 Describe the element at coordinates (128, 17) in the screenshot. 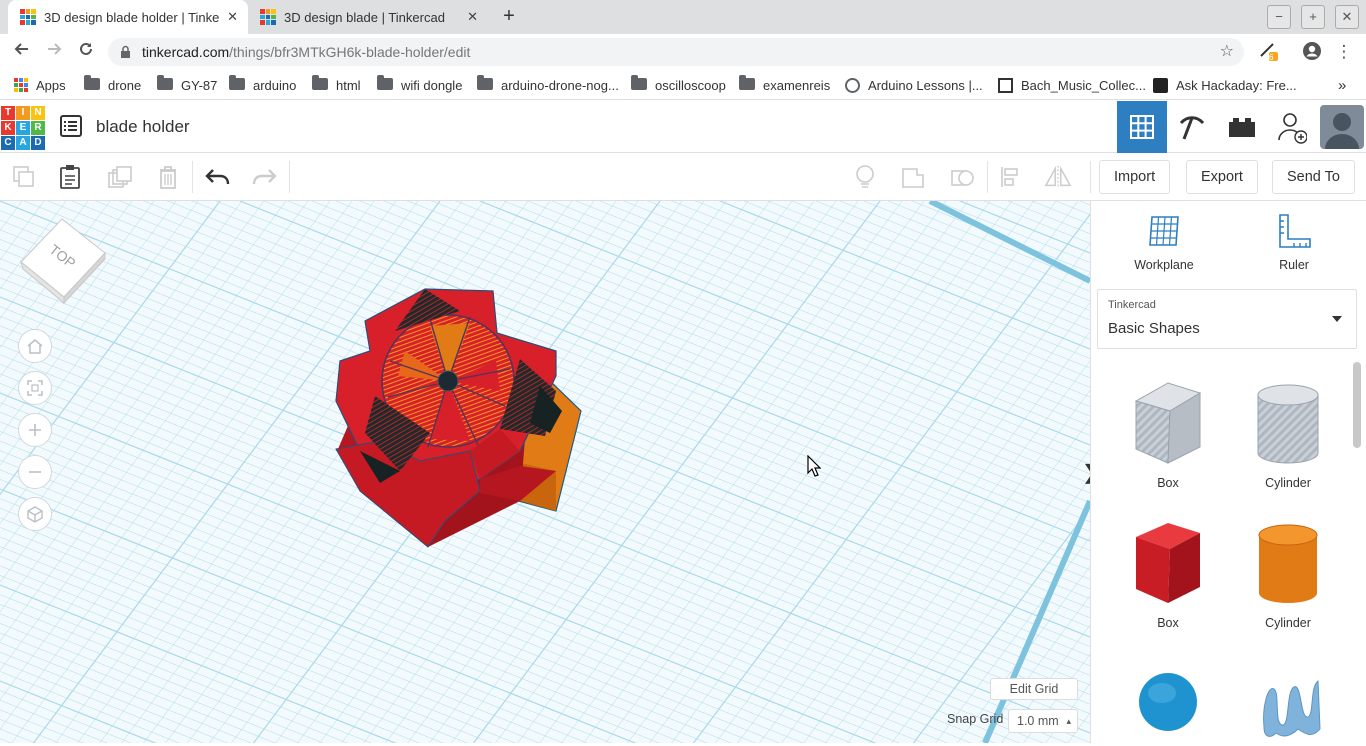

I see `browser-tab-active: 3D design blade holder | Tinker ✕` at that location.